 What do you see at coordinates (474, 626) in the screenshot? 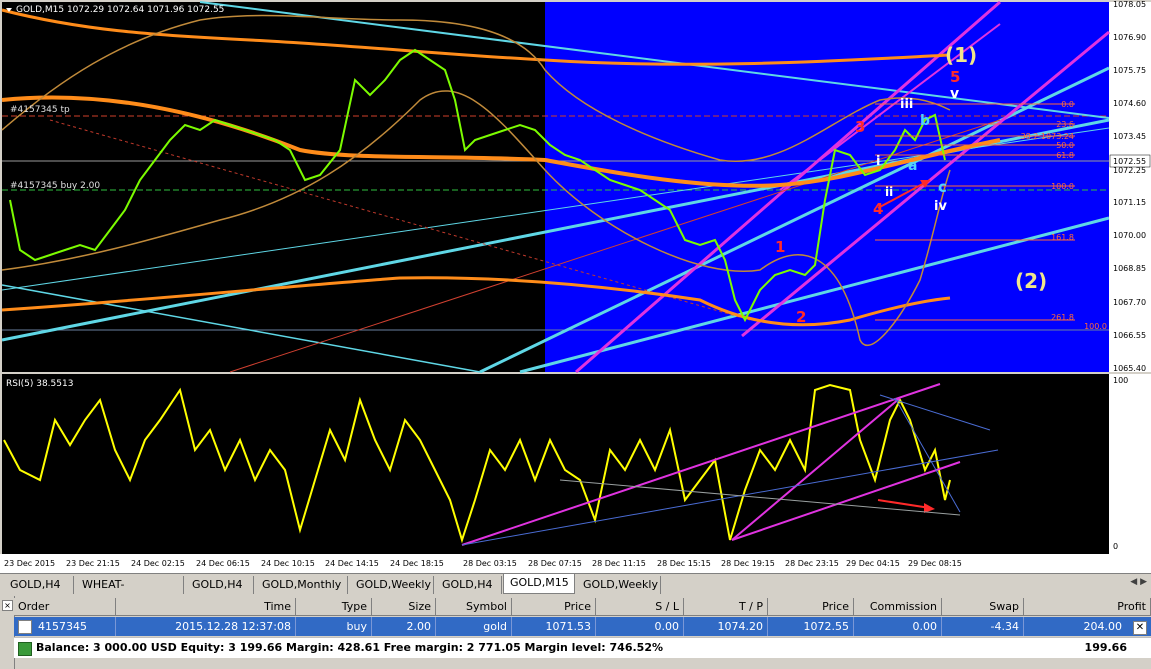
I see `cell-symbol: gold` at bounding box center [474, 626].